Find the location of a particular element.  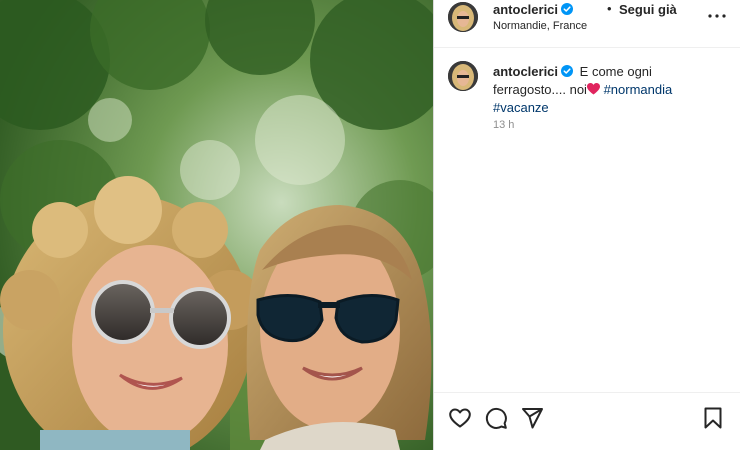

author-avatar is located at coordinates (463, 17).